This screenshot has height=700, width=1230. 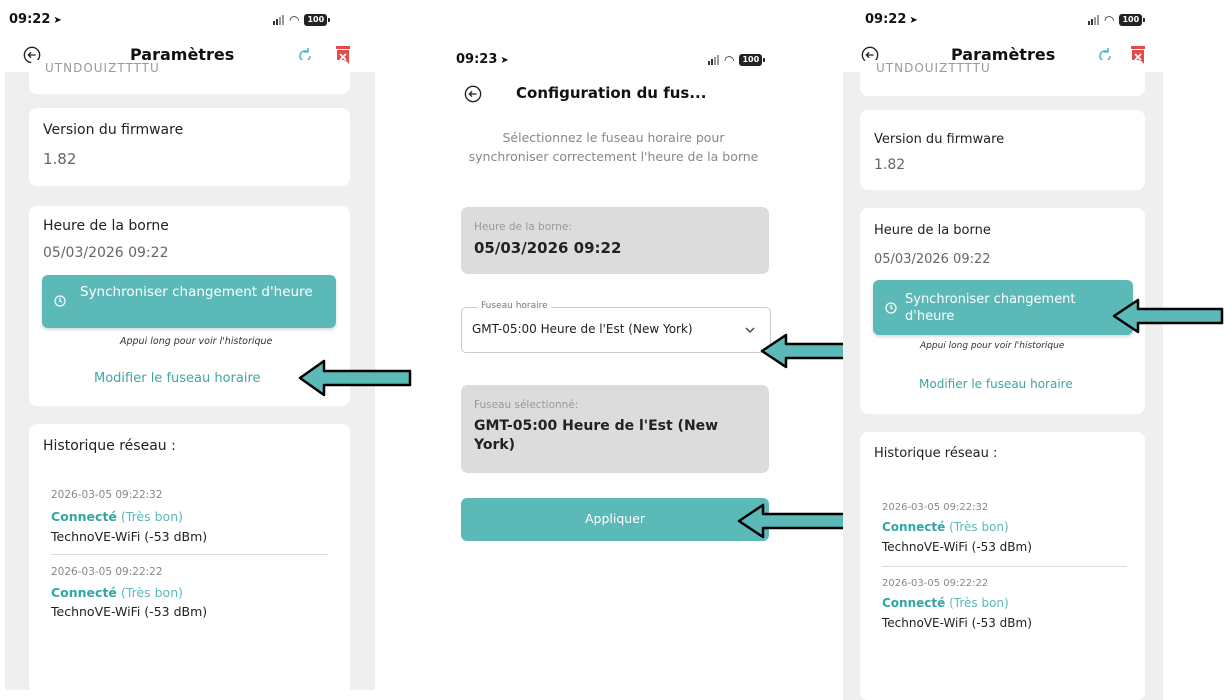 I want to click on apply-button: Appliquer, so click(x=615, y=519).